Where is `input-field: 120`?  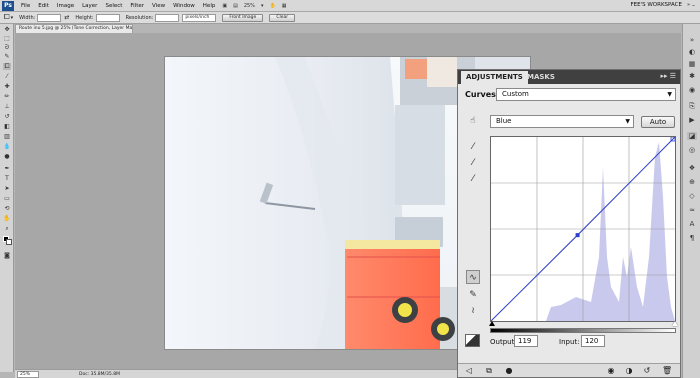
input-field: 120 is located at coordinates (593, 341).